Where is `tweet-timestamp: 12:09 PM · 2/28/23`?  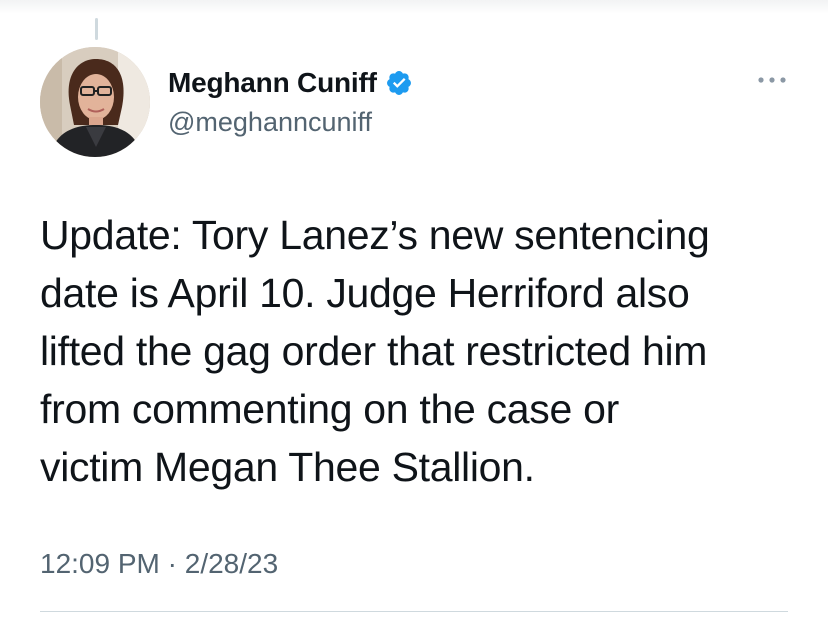
tweet-timestamp: 12:09 PM · 2/28/23 is located at coordinates (159, 564).